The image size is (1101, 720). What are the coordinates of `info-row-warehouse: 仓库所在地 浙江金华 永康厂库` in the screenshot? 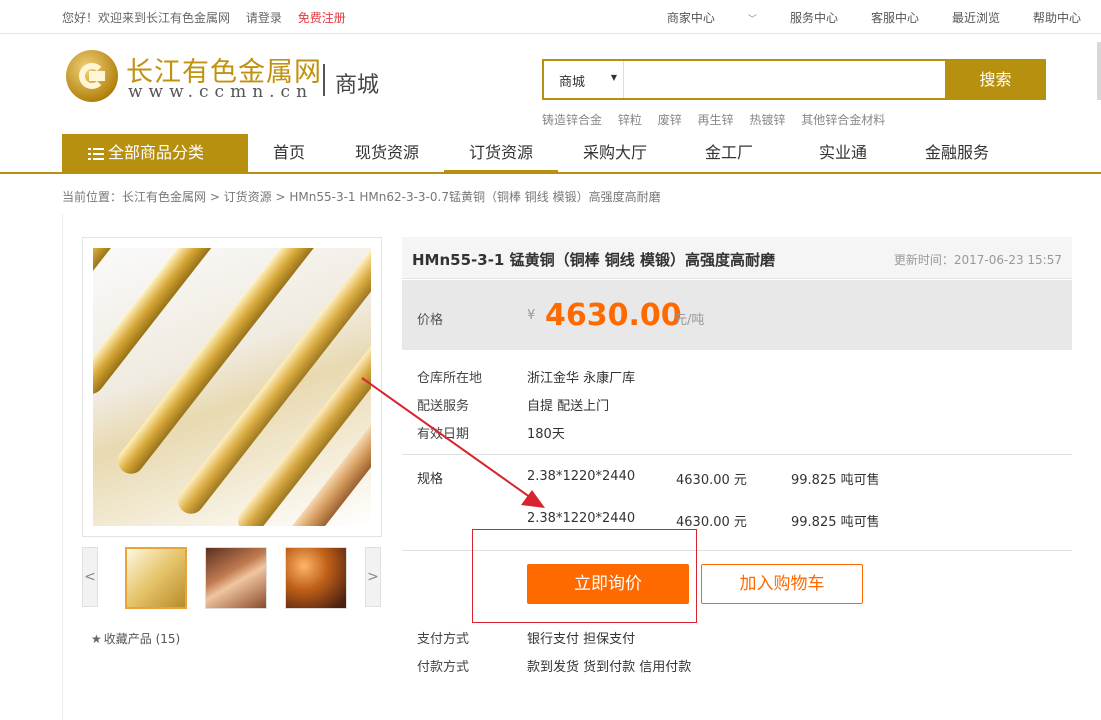 It's located at (526, 378).